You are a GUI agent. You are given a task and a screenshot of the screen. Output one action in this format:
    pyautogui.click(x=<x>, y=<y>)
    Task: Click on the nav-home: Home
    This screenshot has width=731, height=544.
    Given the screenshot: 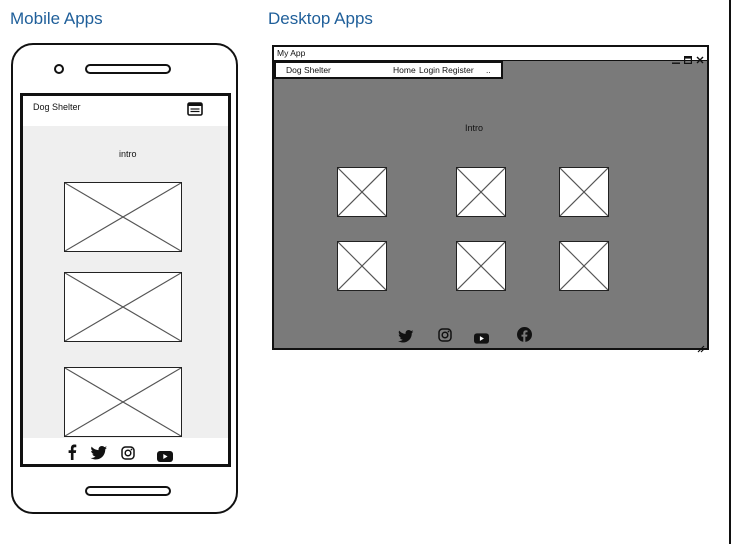 What is the action you would take?
    pyautogui.click(x=404, y=70)
    